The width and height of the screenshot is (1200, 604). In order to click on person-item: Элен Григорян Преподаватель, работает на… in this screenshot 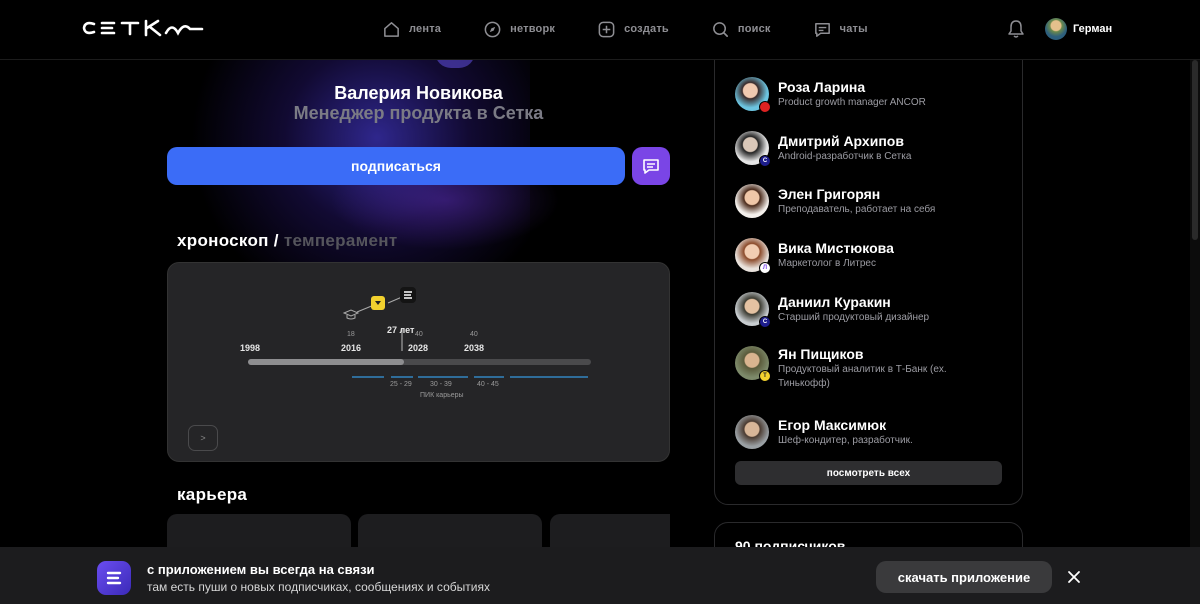, I will do `click(870, 201)`.